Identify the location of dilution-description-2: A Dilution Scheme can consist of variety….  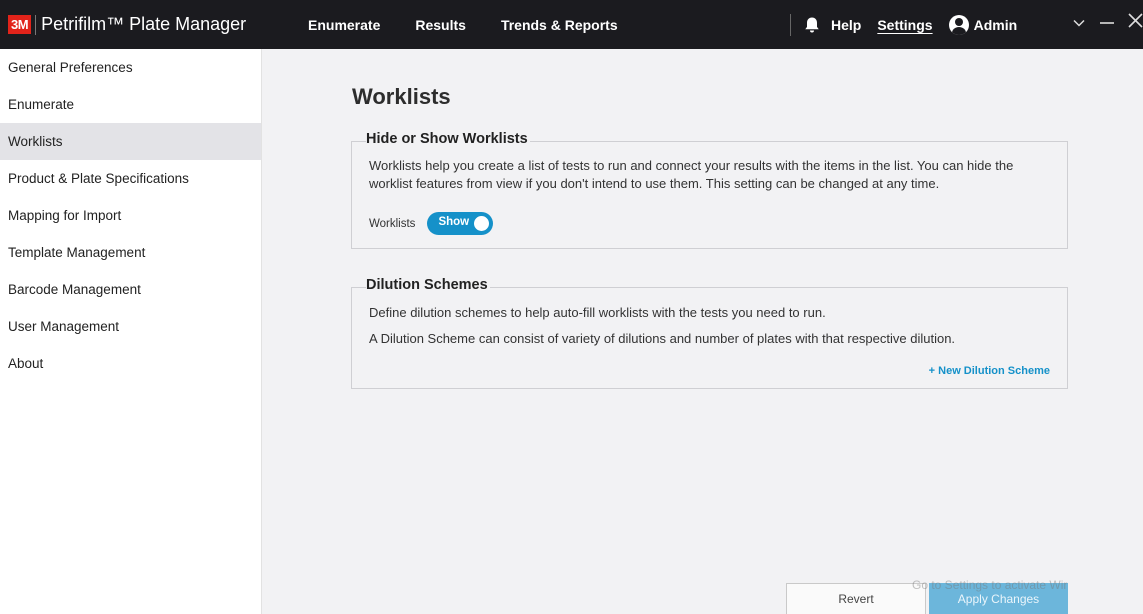
(662, 338).